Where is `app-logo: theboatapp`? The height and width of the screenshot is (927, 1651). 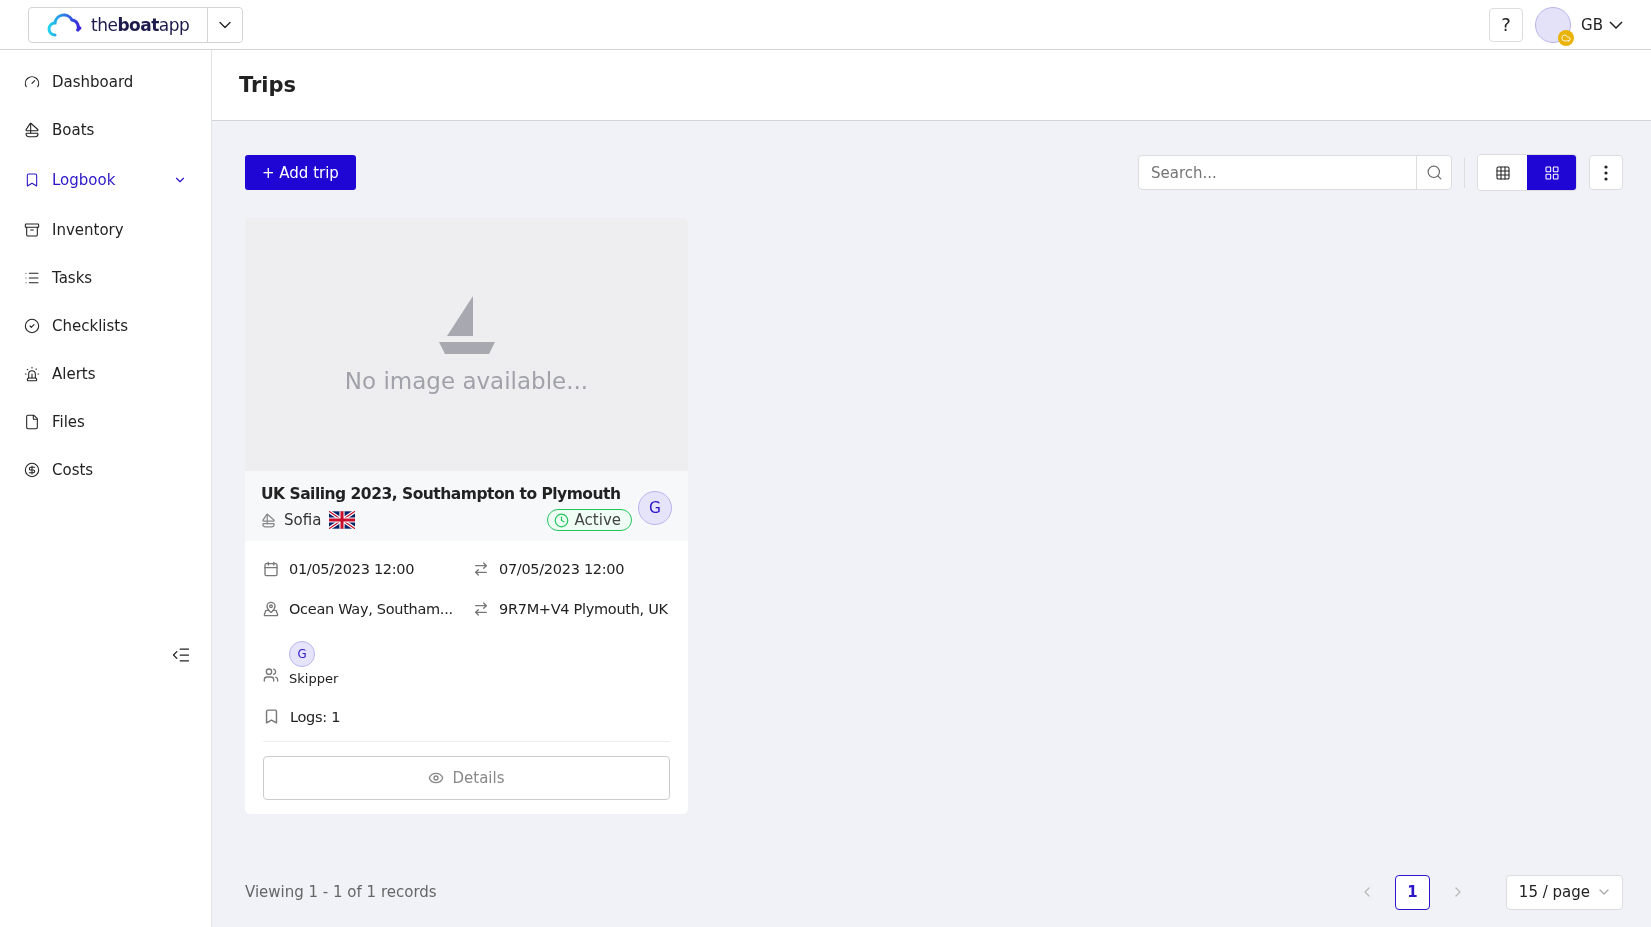
app-logo: theboatapp is located at coordinates (140, 24).